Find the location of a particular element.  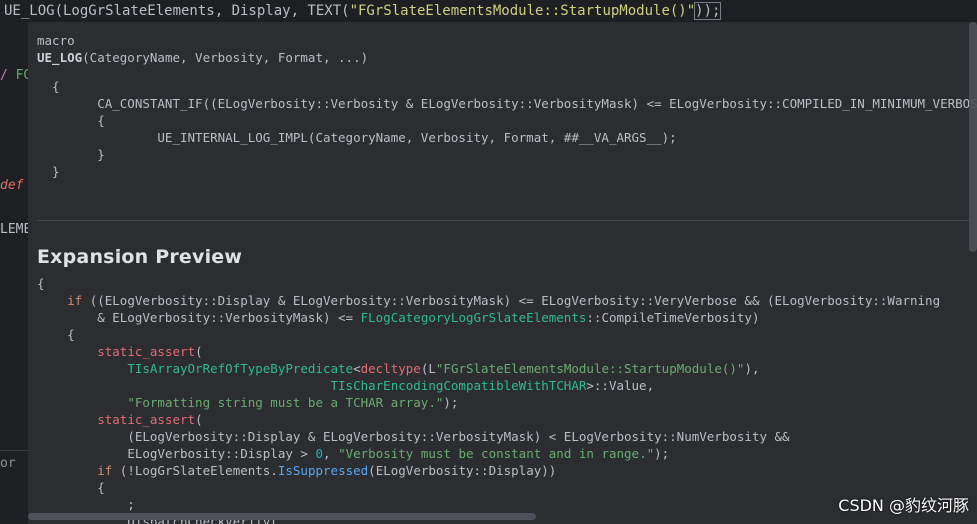

horizontal-scrollbar-thumb is located at coordinates (282, 516).